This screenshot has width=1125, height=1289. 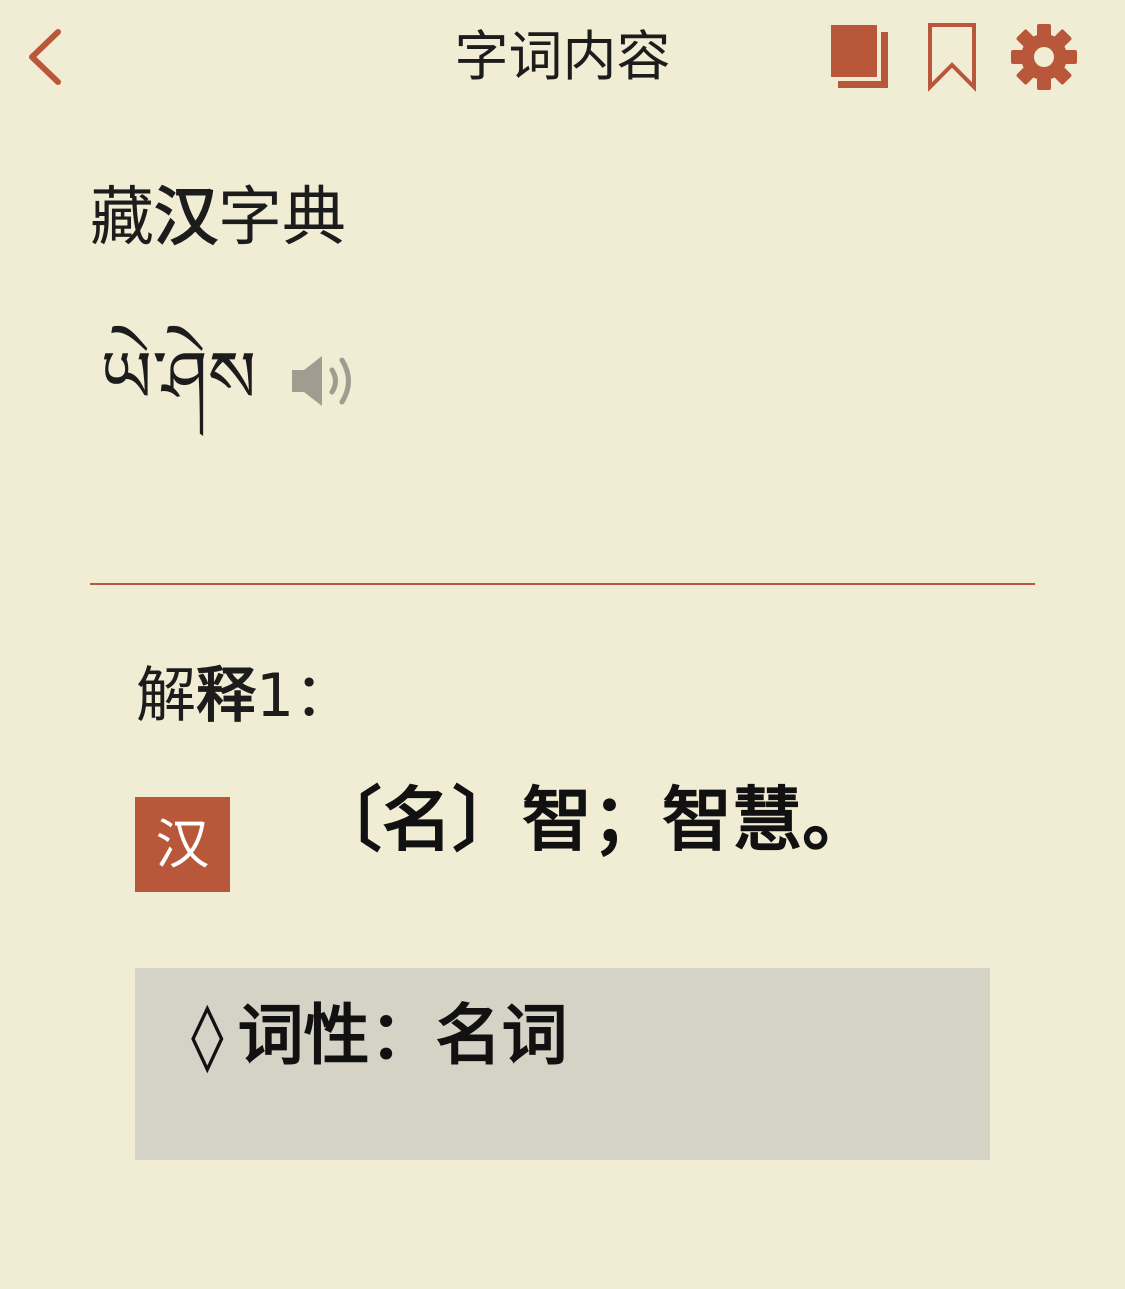 I want to click on bookmark-button, so click(x=952, y=56).